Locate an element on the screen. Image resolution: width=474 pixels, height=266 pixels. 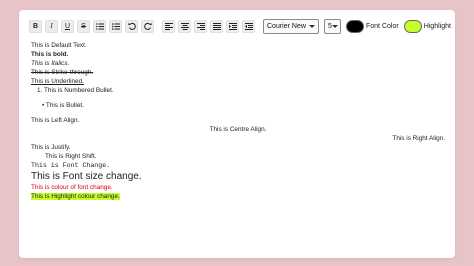
font-family-select: Courier New is located at coordinates (291, 26).